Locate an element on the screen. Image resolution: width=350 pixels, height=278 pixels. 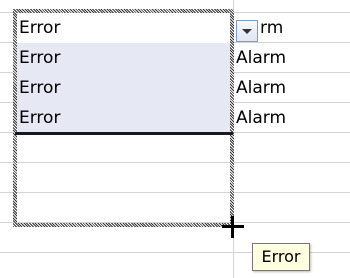
cell-b2: Alarm is located at coordinates (284, 58).